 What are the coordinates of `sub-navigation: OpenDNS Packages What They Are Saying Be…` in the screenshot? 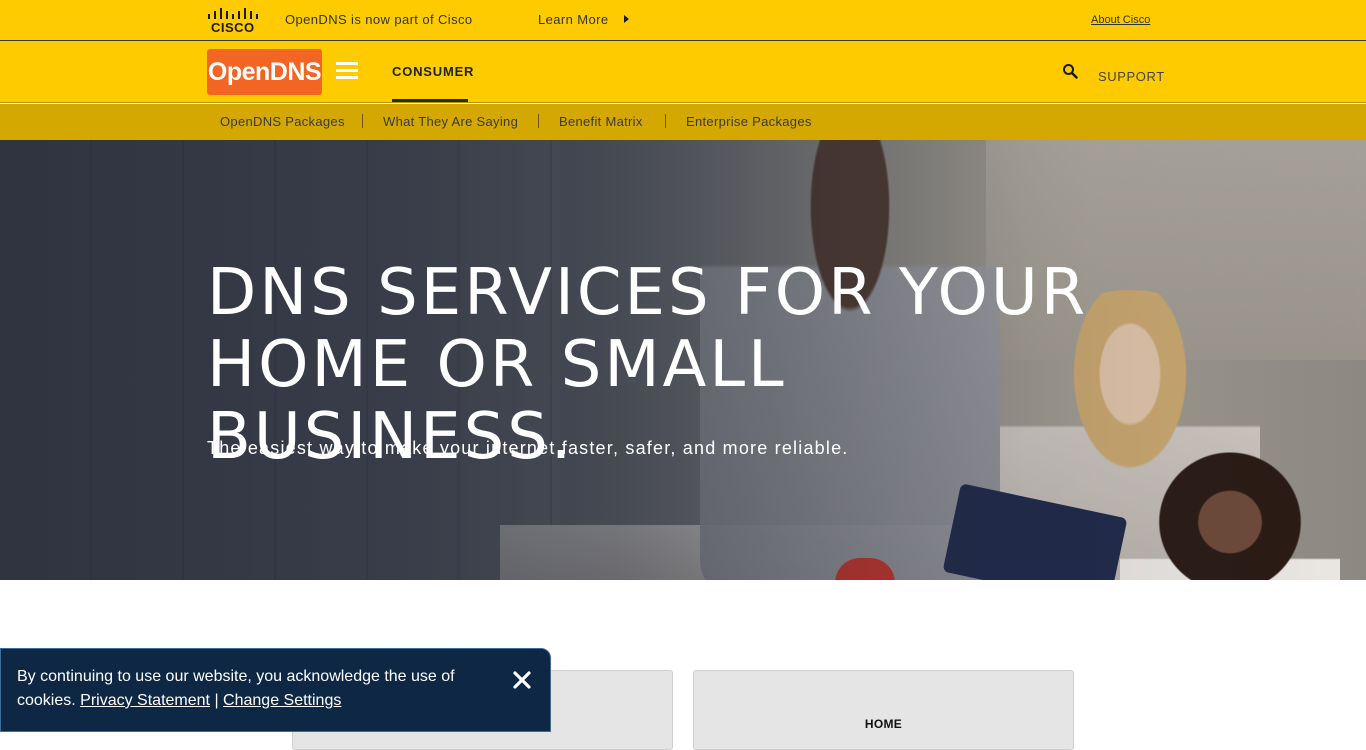 It's located at (683, 122).